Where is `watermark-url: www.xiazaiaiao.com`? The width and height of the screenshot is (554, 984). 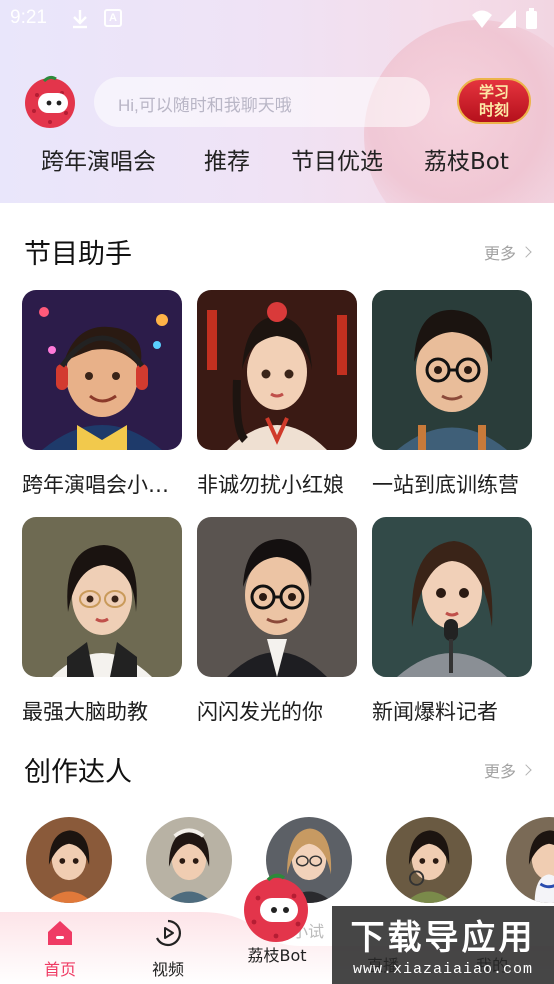 watermark-url: www.xiazaiaiao.com is located at coordinates (443, 969).